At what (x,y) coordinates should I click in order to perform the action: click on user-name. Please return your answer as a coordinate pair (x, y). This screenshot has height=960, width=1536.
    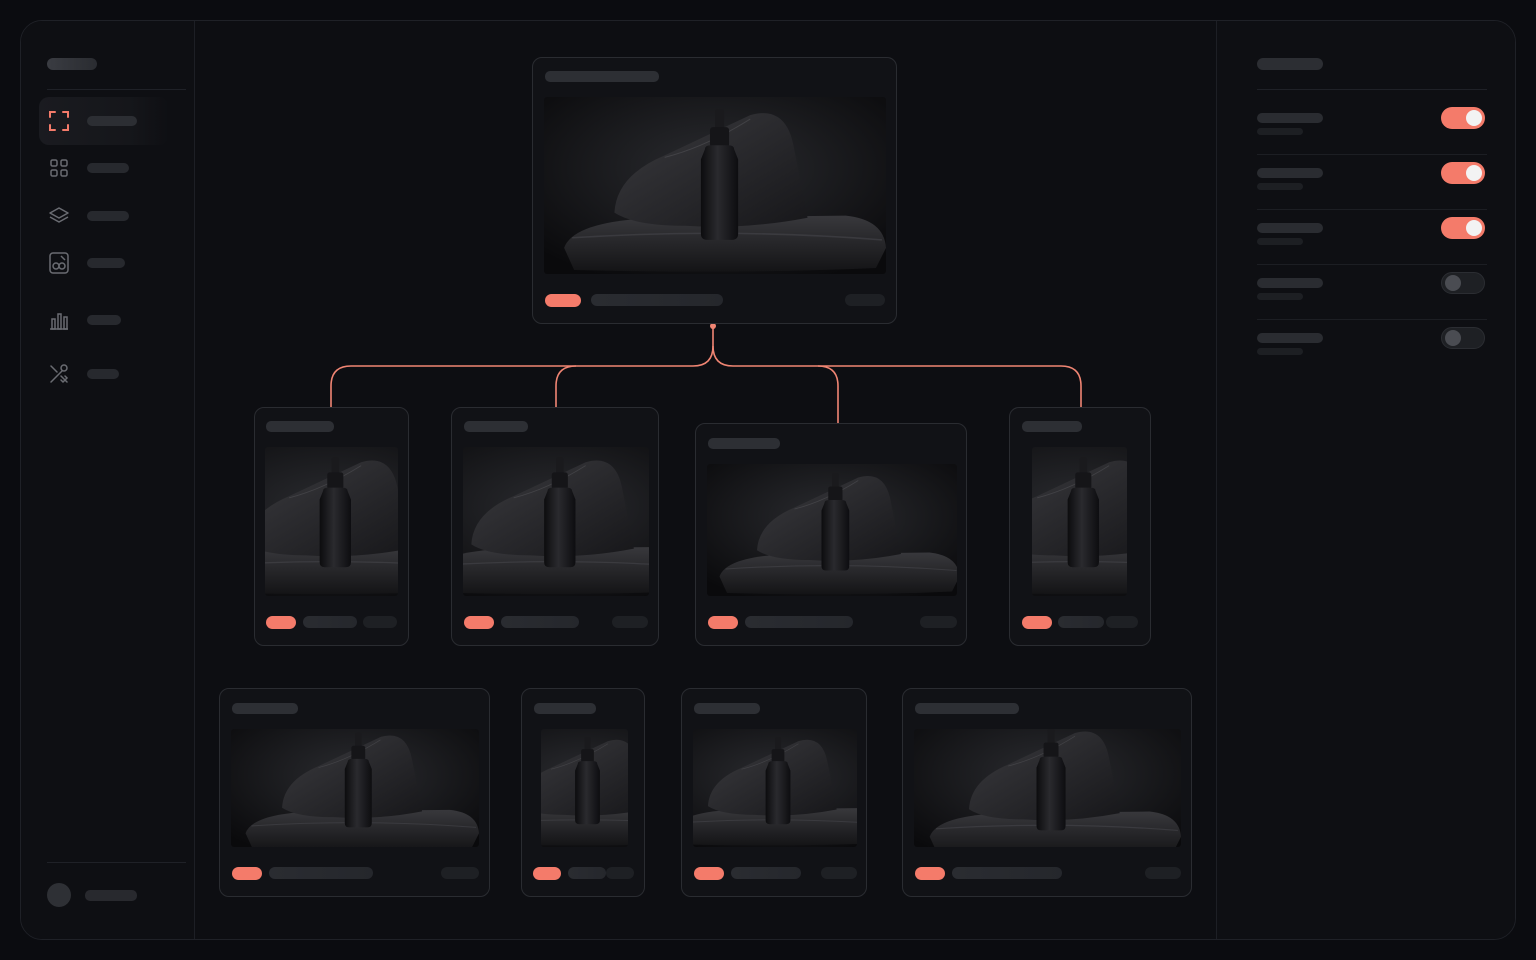
    Looking at the image, I should click on (111, 895).